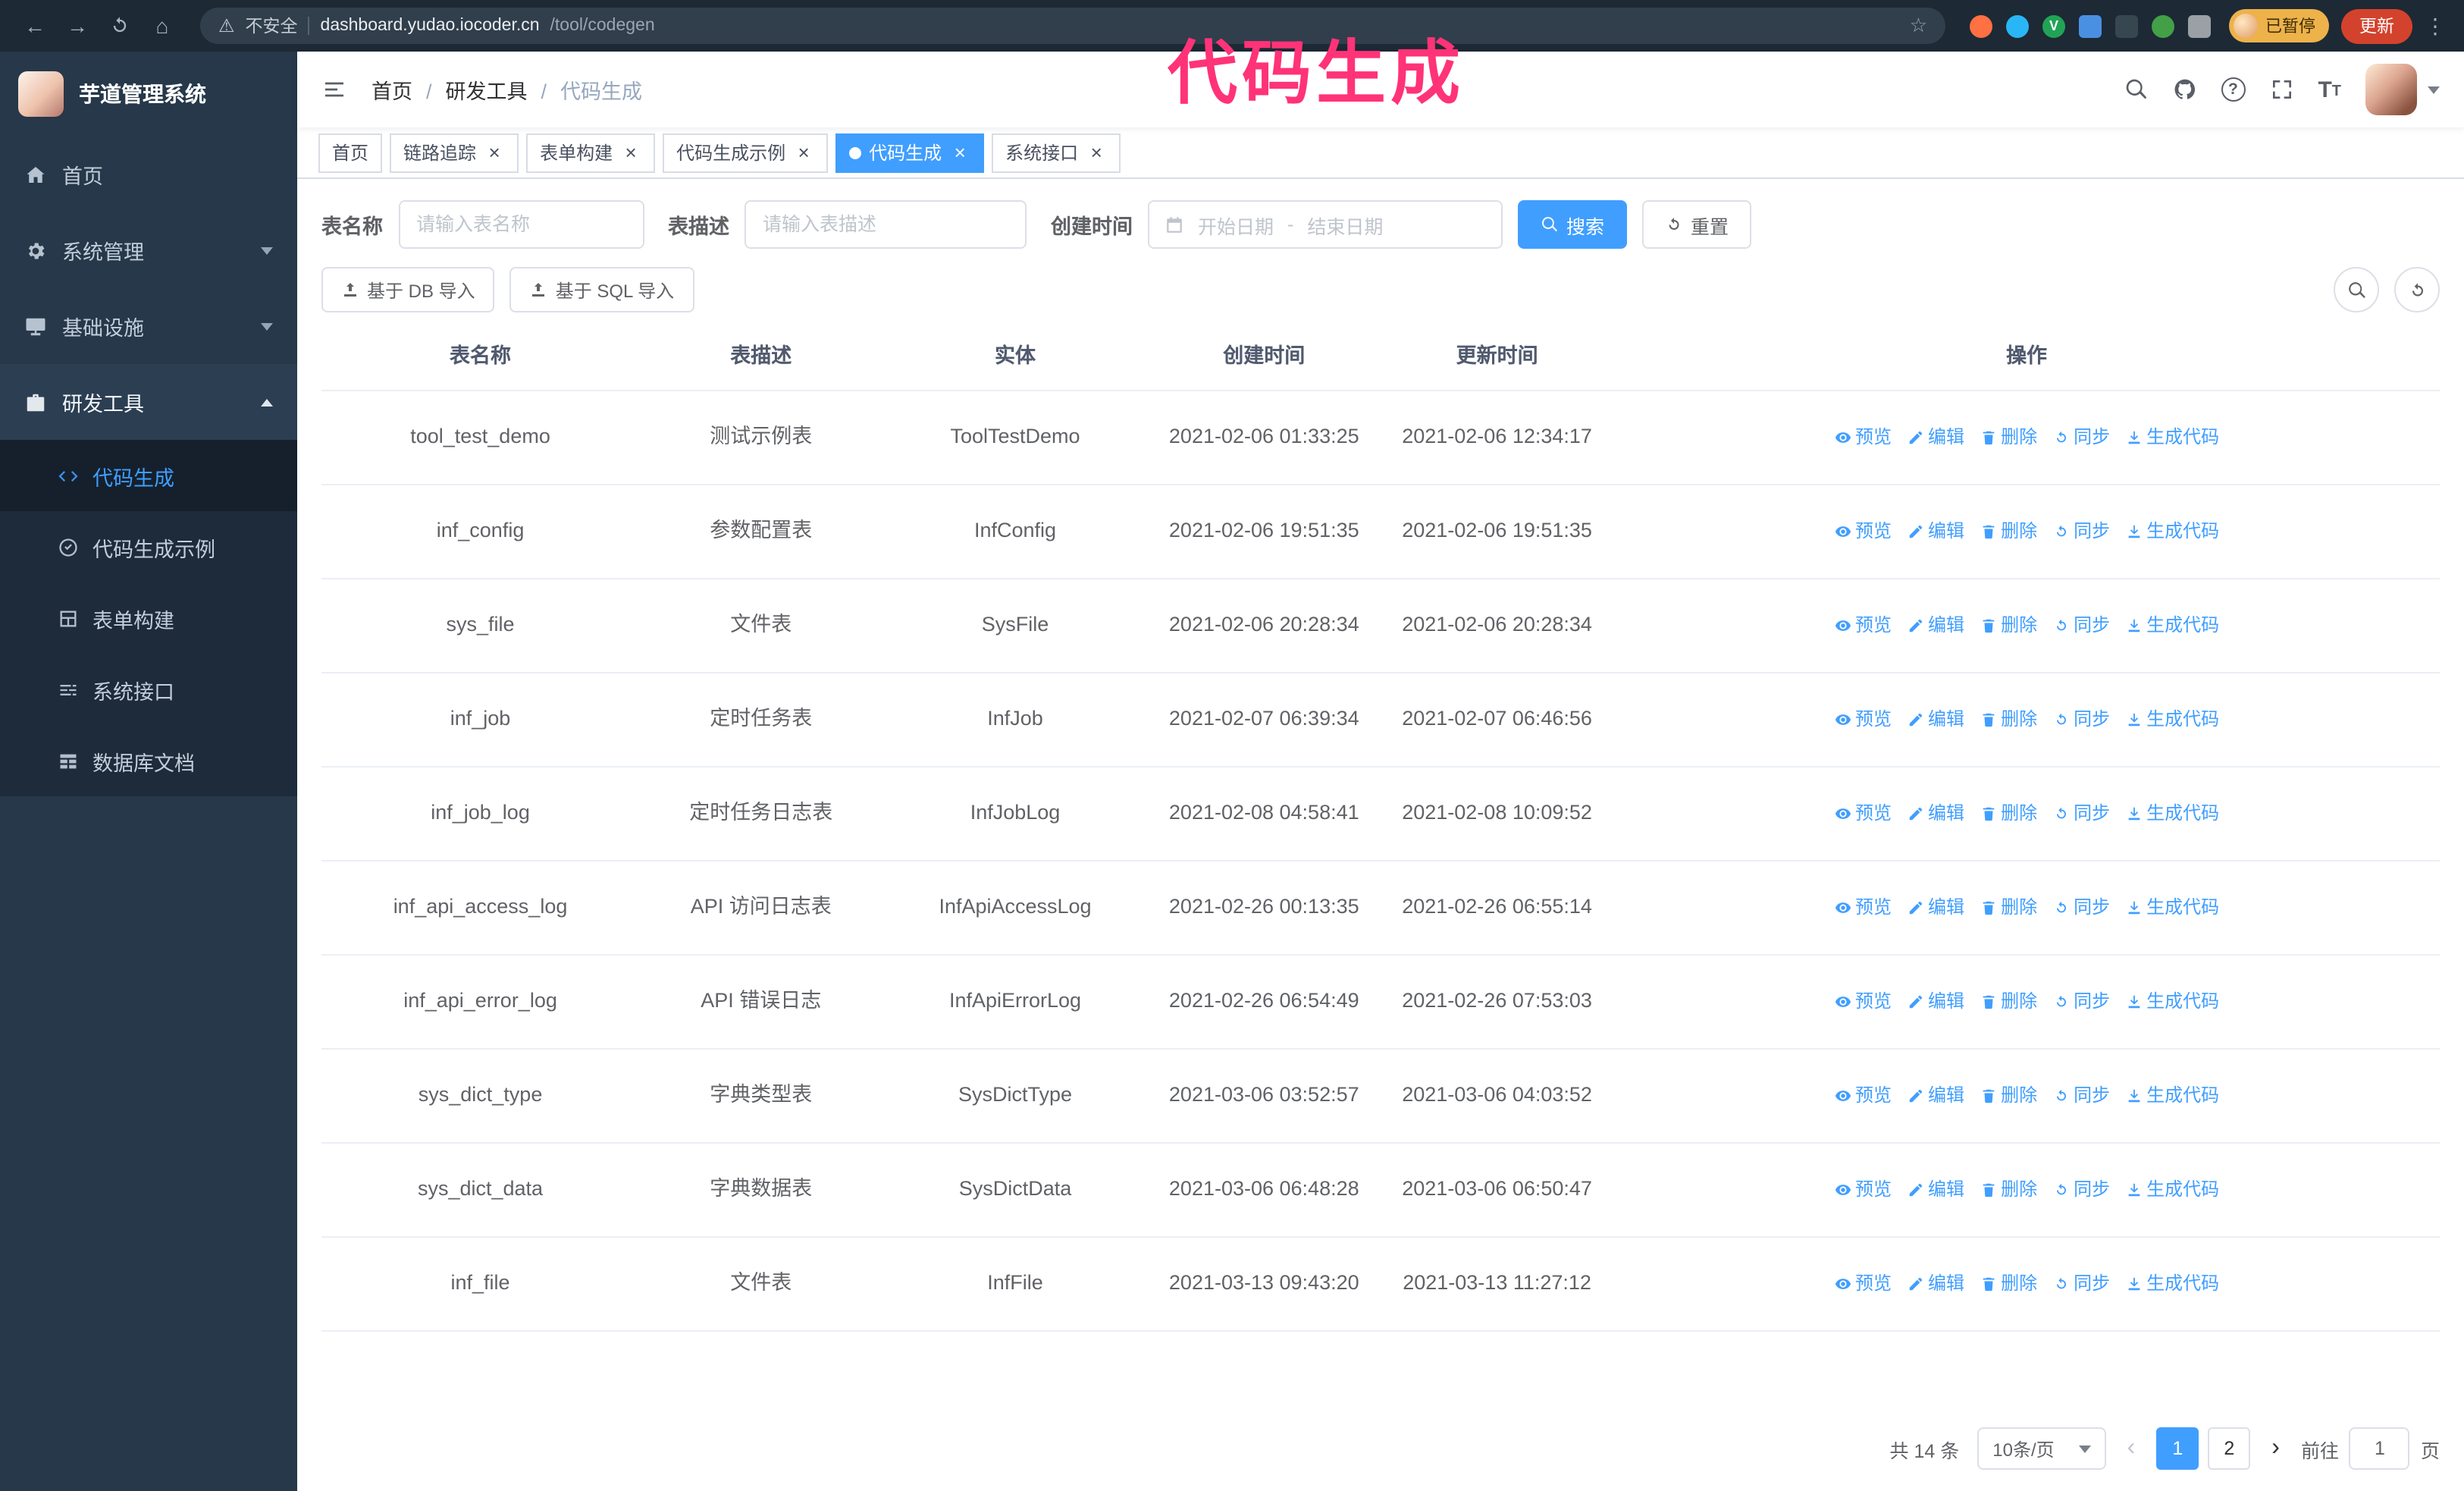 The image size is (2464, 1491). What do you see at coordinates (585, 89) in the screenshot?
I see `breadcrumb-item: 代码生成` at bounding box center [585, 89].